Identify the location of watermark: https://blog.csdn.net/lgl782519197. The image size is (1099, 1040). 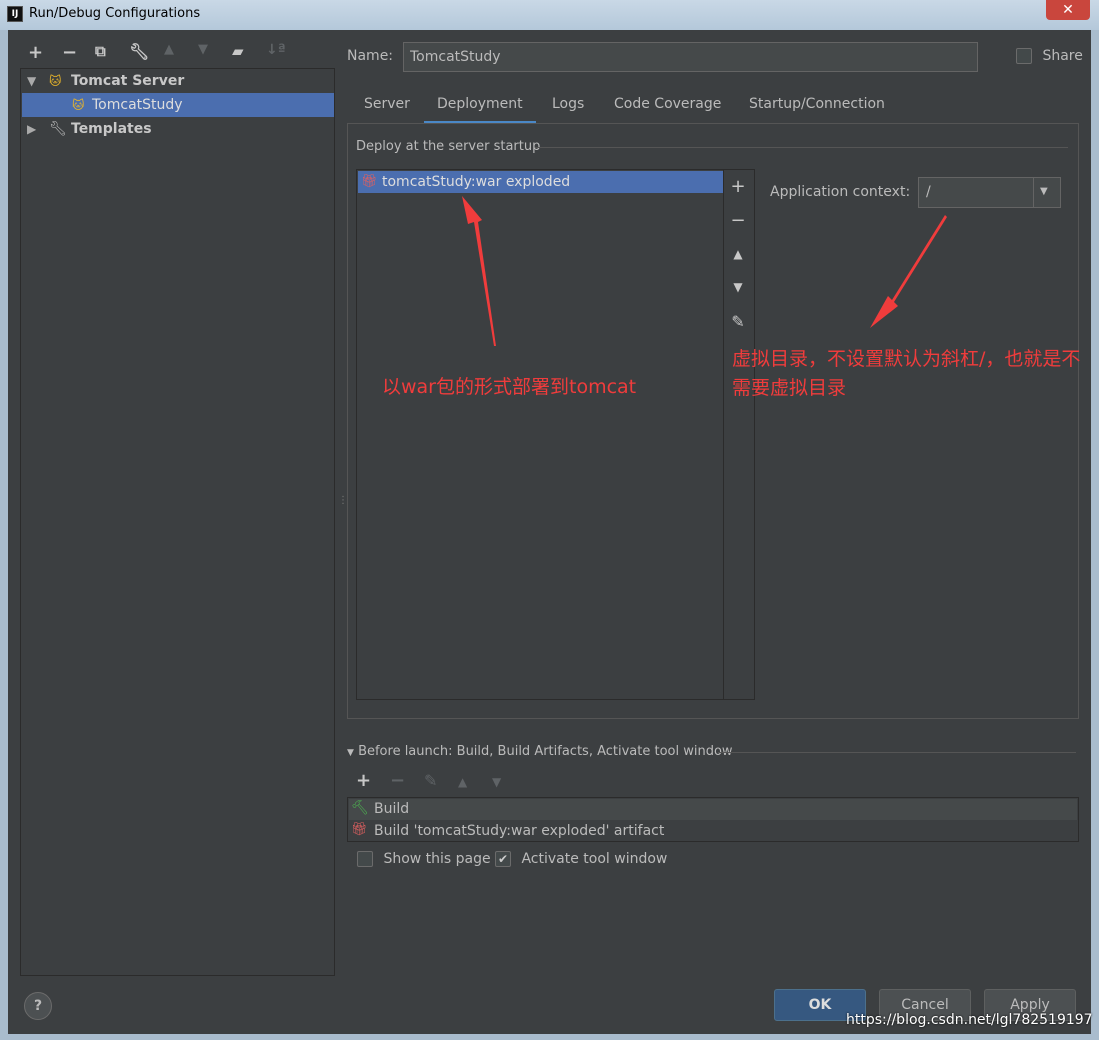
(969, 1020).